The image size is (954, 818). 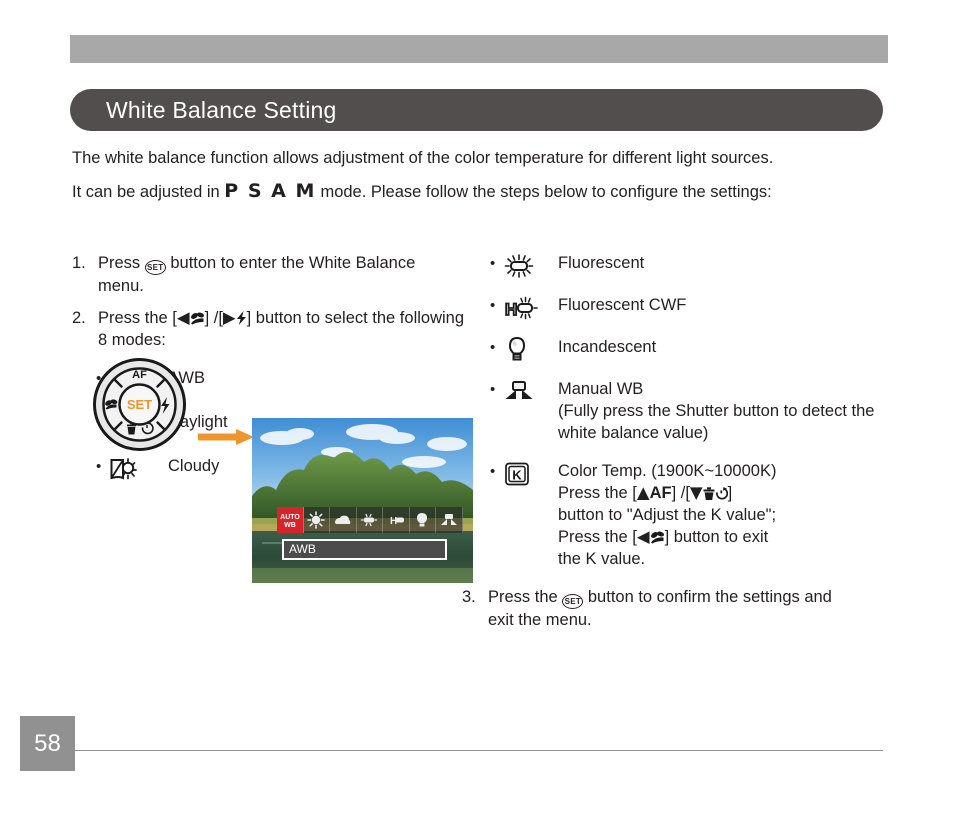 I want to click on svg-text: WB, so click(x=290, y=525).